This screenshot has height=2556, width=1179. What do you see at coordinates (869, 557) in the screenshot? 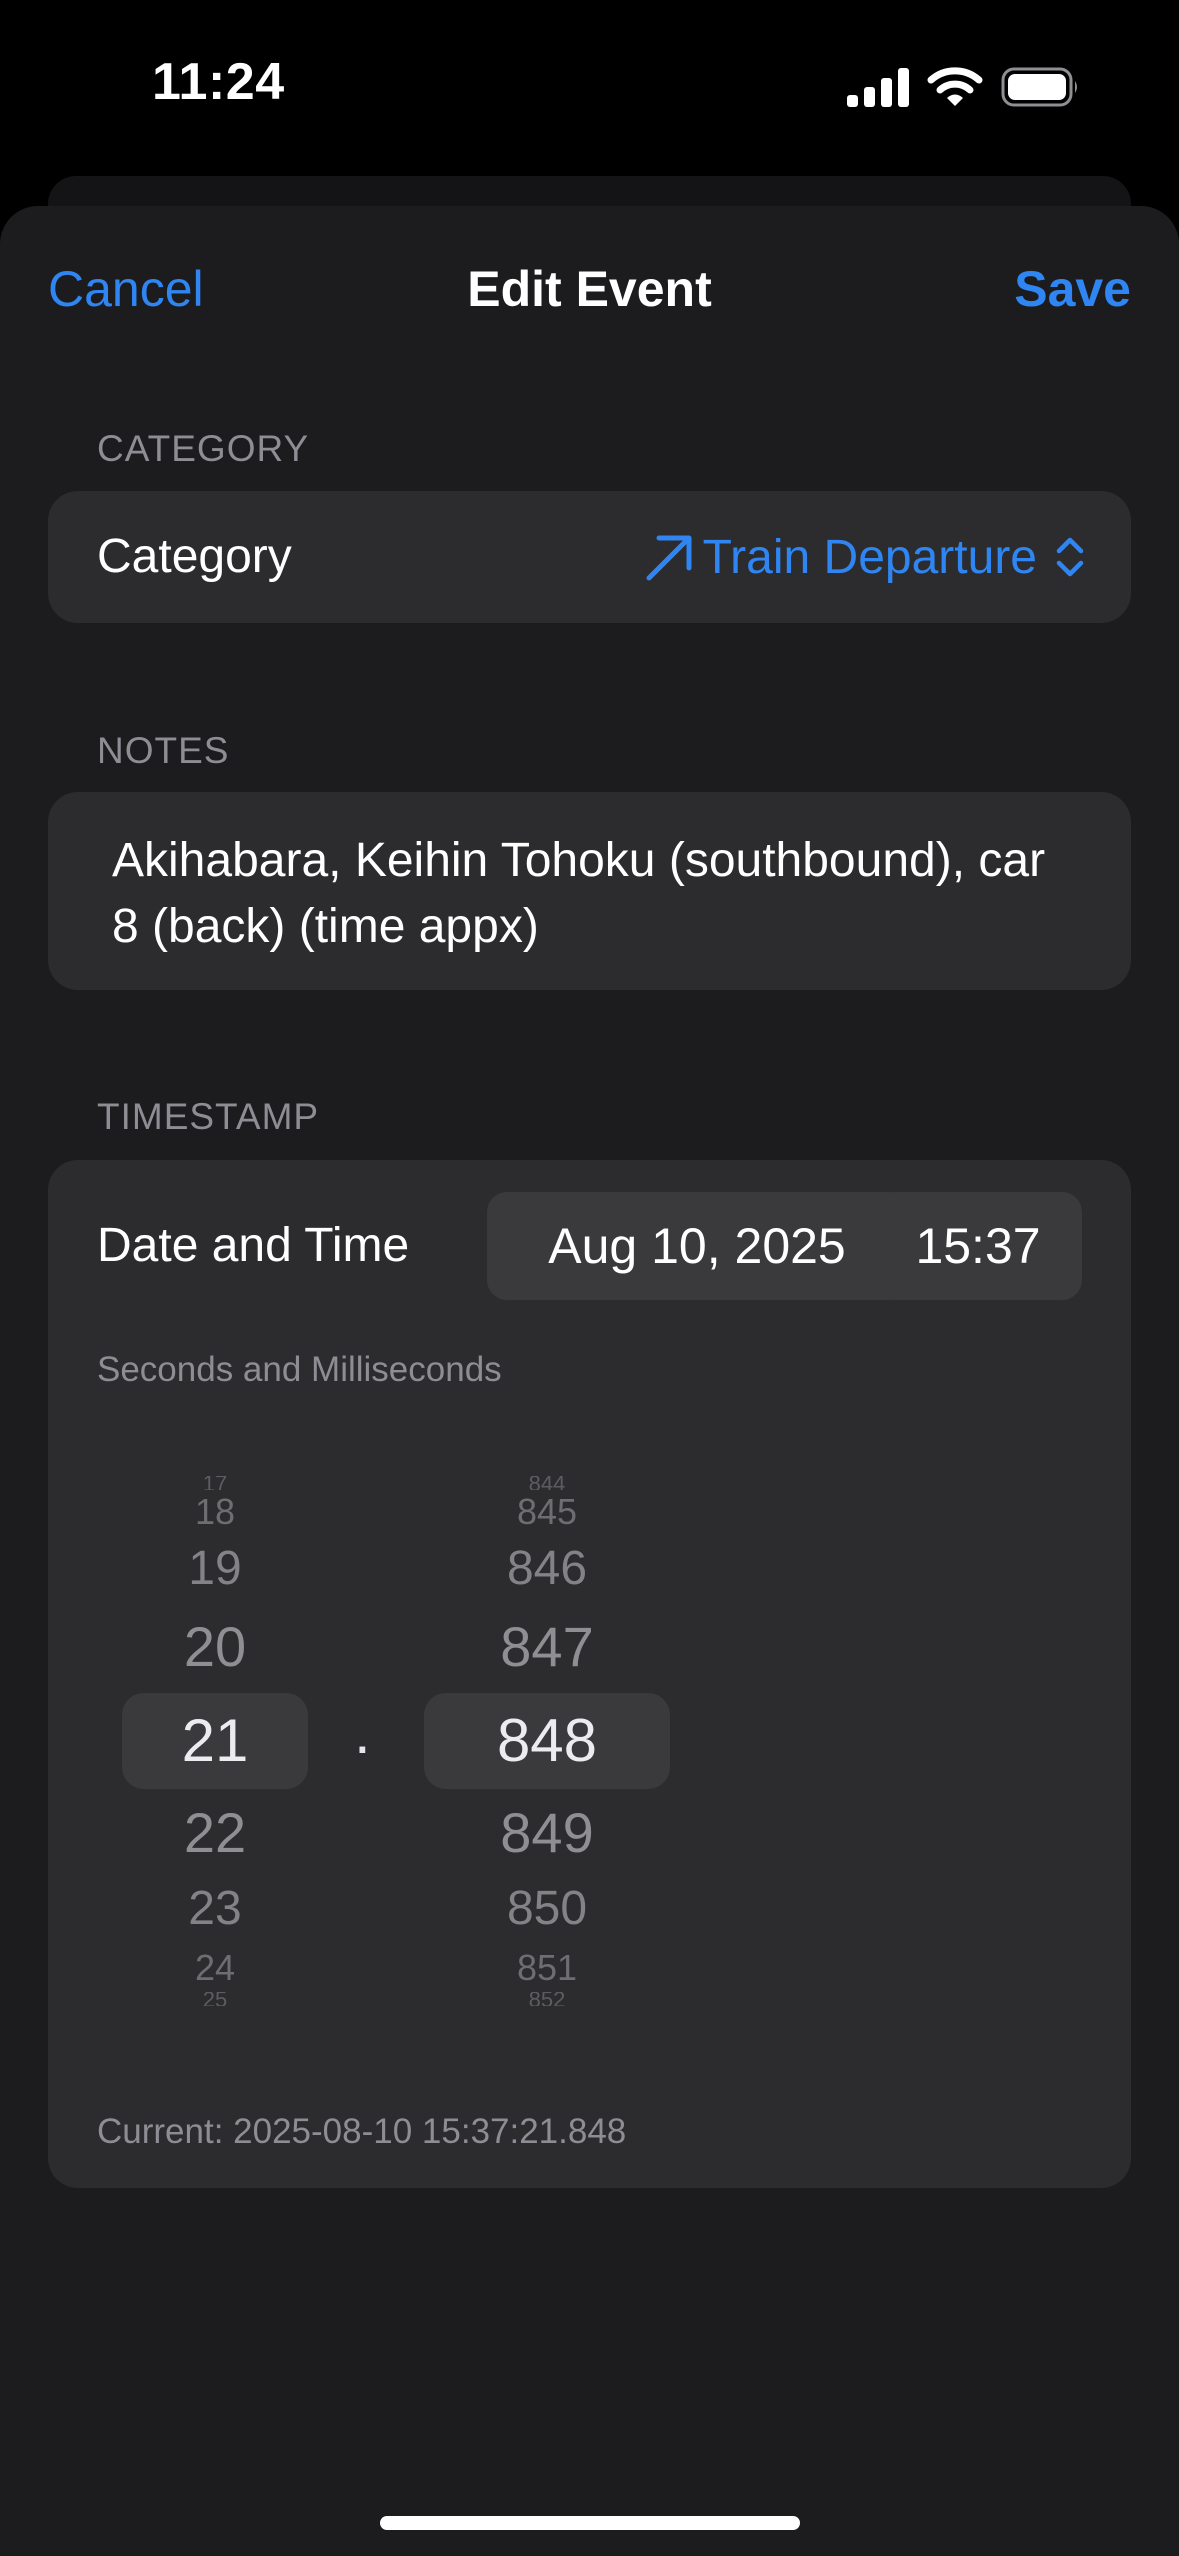
I see `category-value: Train Departure` at bounding box center [869, 557].